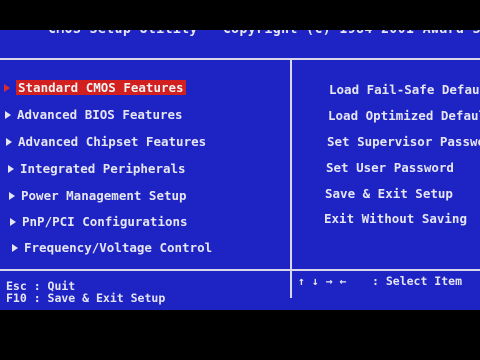 This screenshot has height=360, width=480. Describe the element at coordinates (118, 247) in the screenshot. I see `menu-item-label: Frequency/Voltage Control` at that location.